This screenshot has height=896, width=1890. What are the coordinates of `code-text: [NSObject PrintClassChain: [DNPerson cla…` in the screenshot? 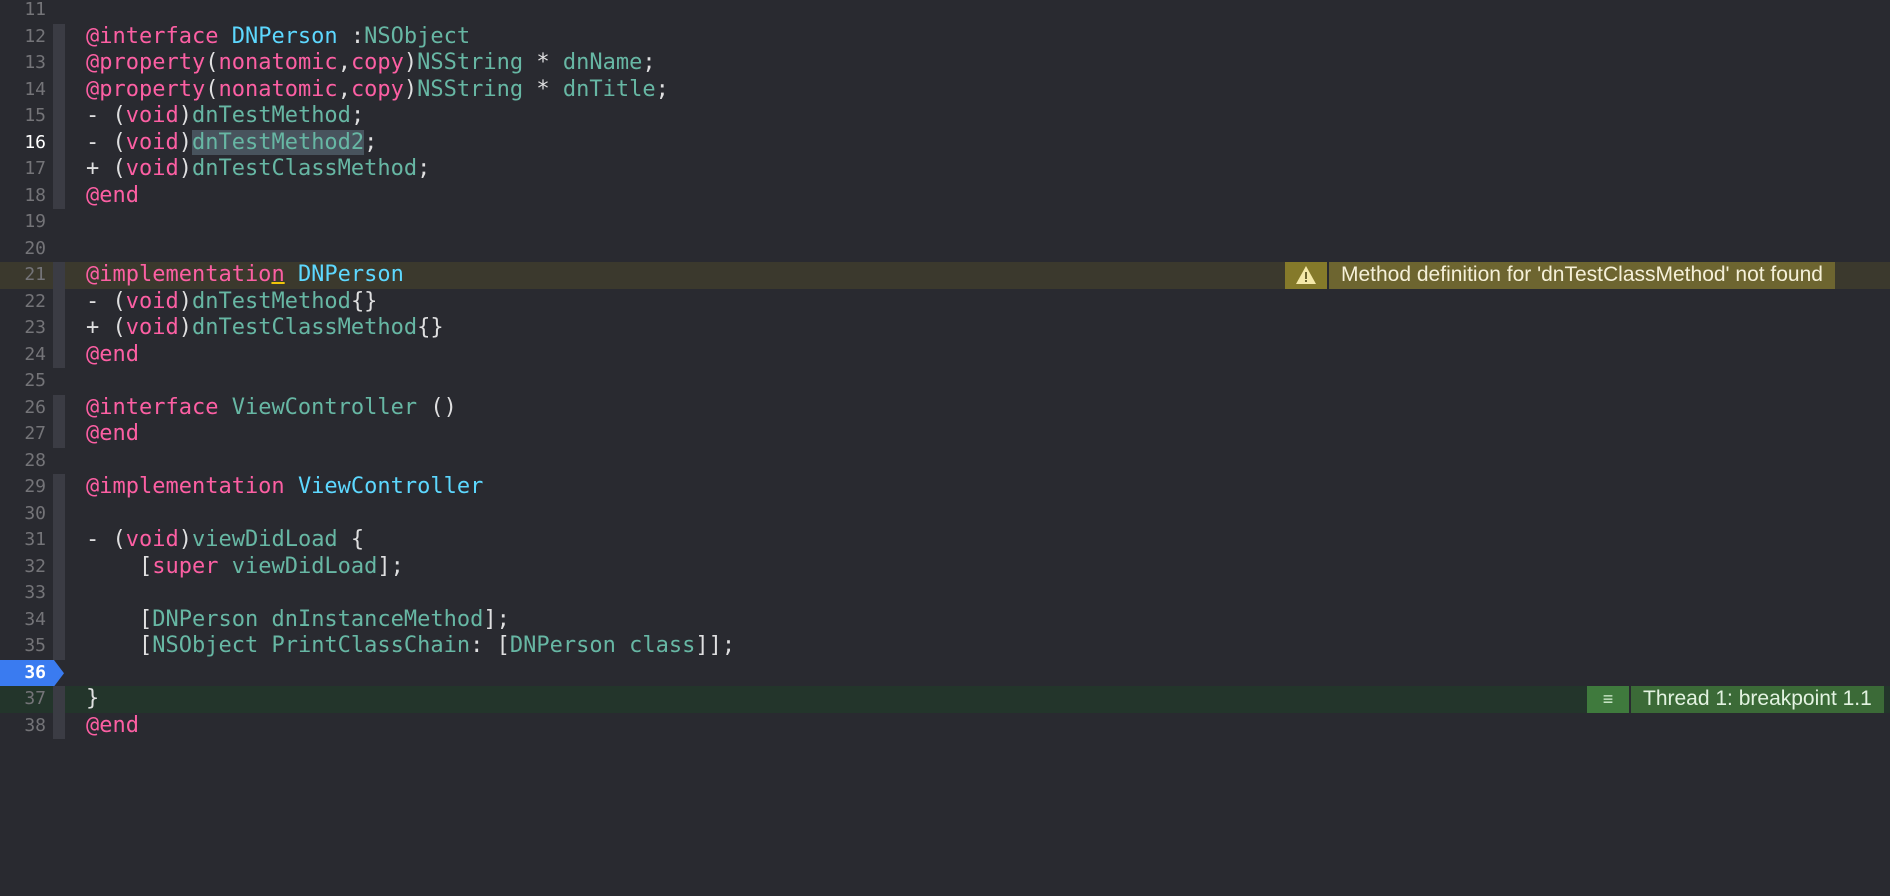 It's located at (410, 646).